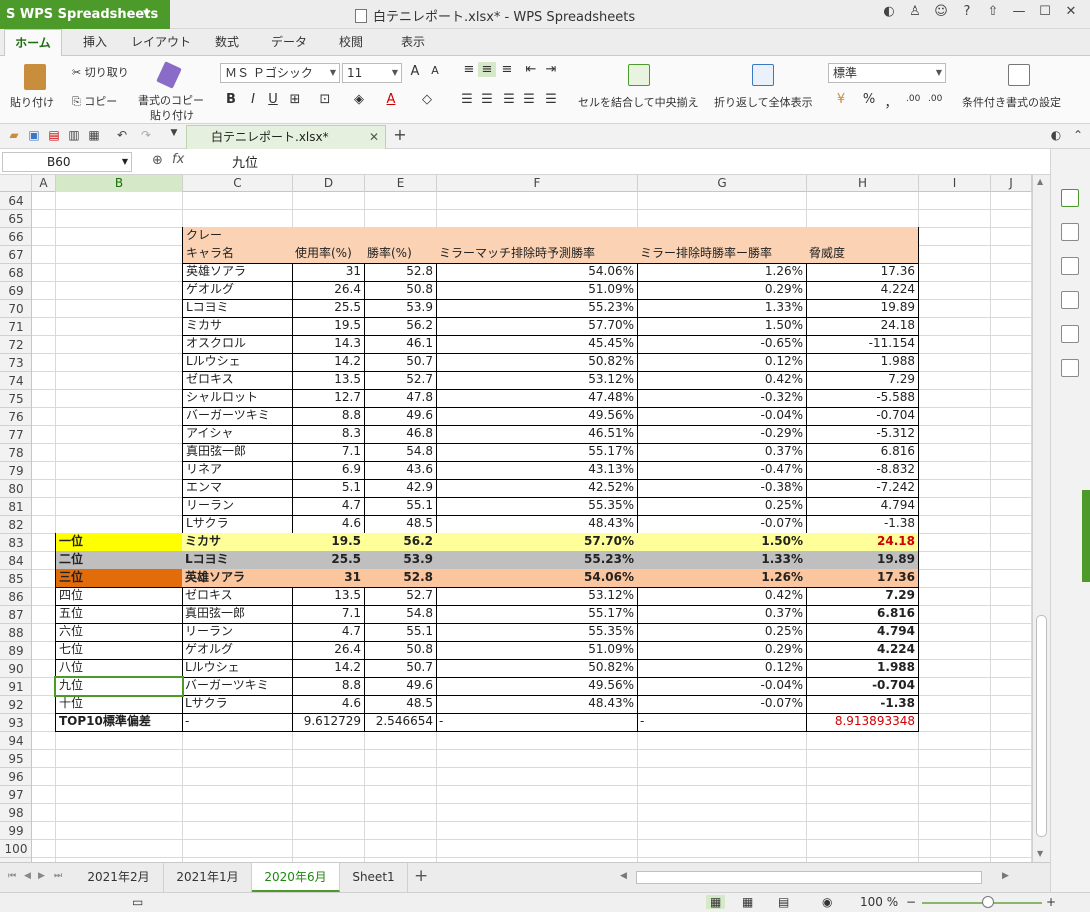 Image resolution: width=1090 pixels, height=912 pixels. I want to click on first-sheet-icon: ⏮, so click(12, 876).